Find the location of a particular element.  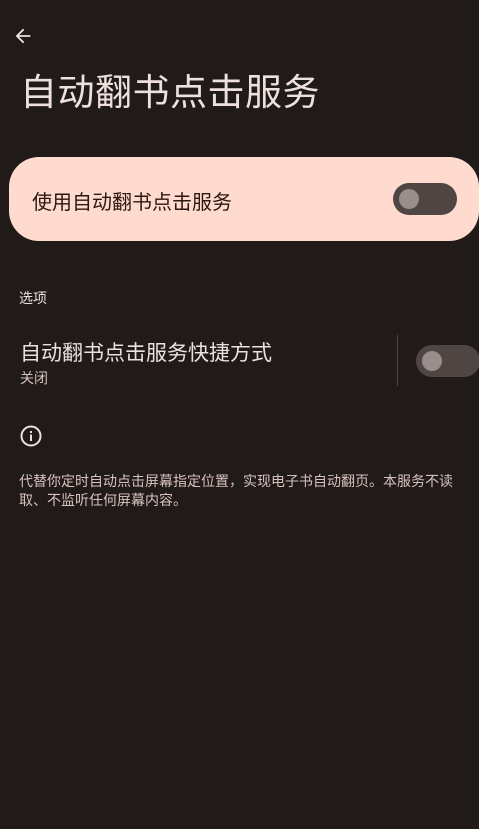

options-section-header: 选项 is located at coordinates (33, 299).